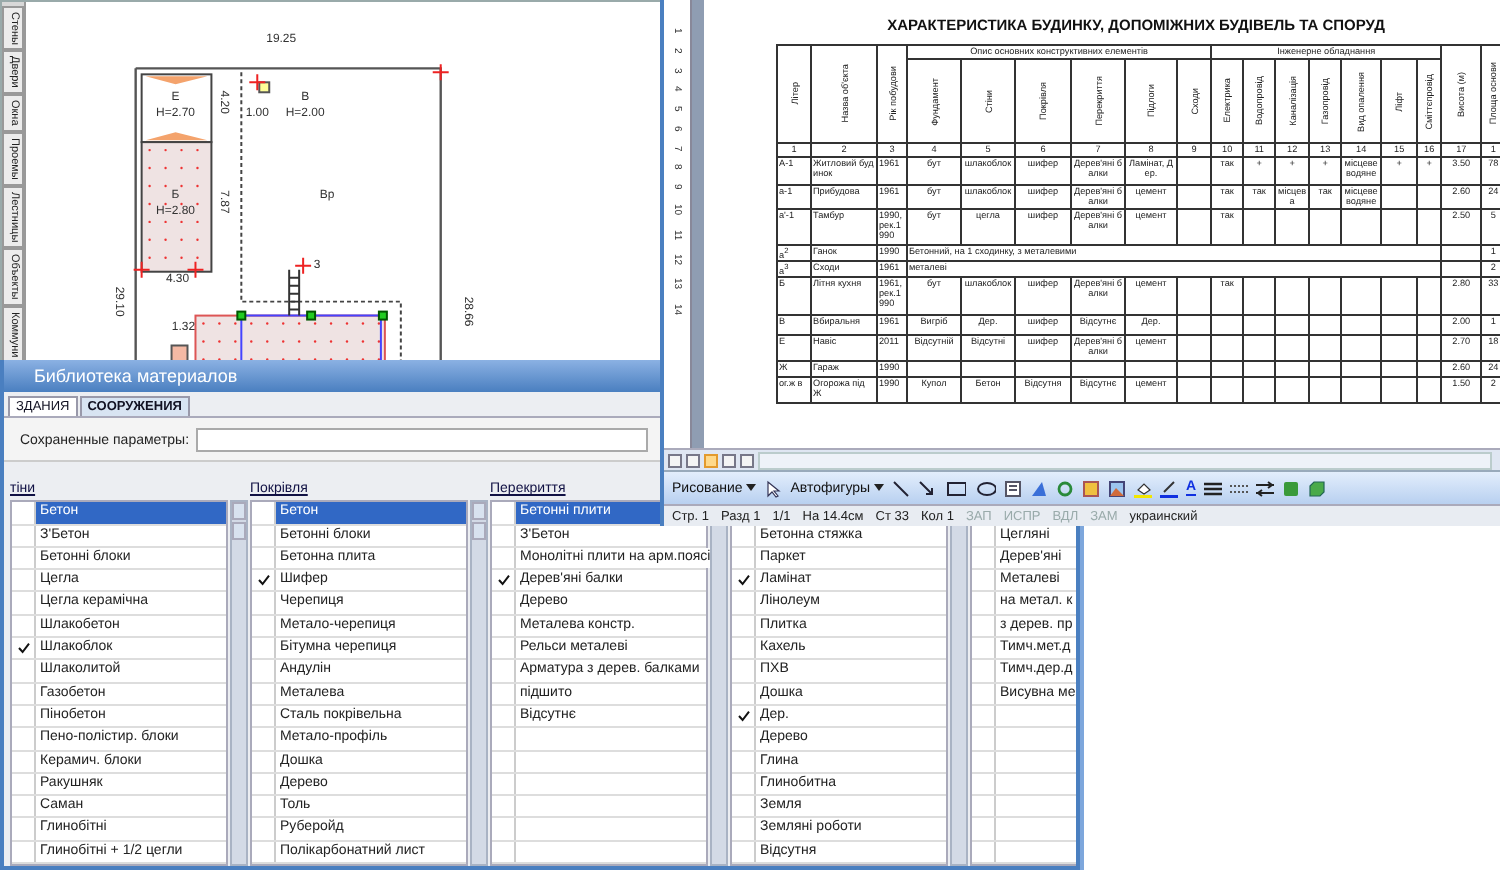 This screenshot has height=870, width=1500. I want to click on line-style-icon, so click(1213, 488).